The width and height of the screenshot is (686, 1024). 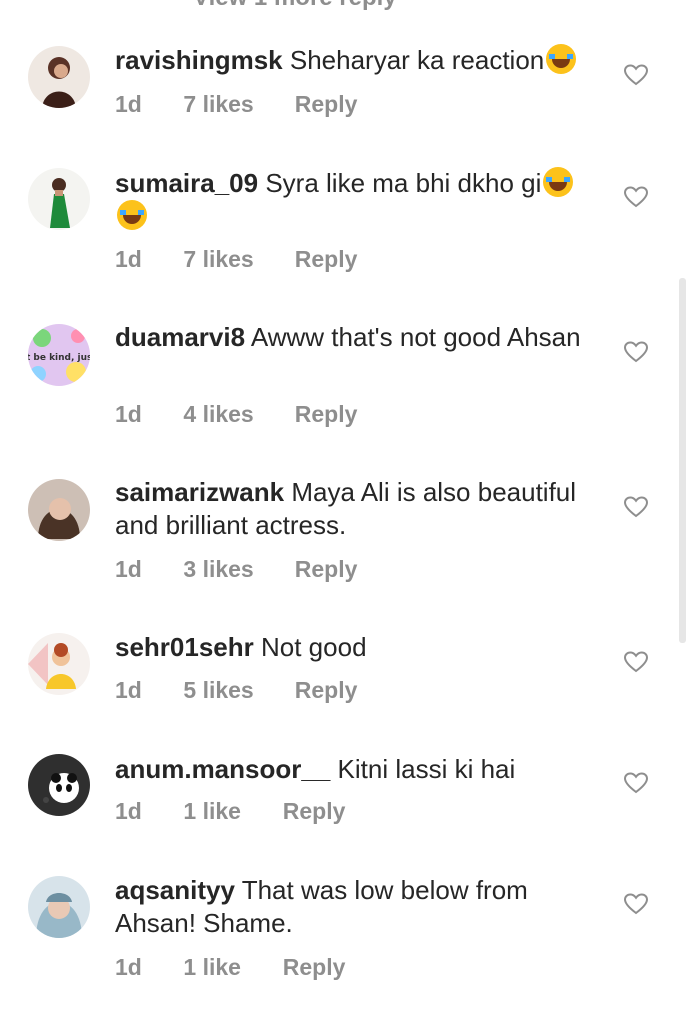 I want to click on comment-username: ravishingmsk, so click(x=199, y=60).